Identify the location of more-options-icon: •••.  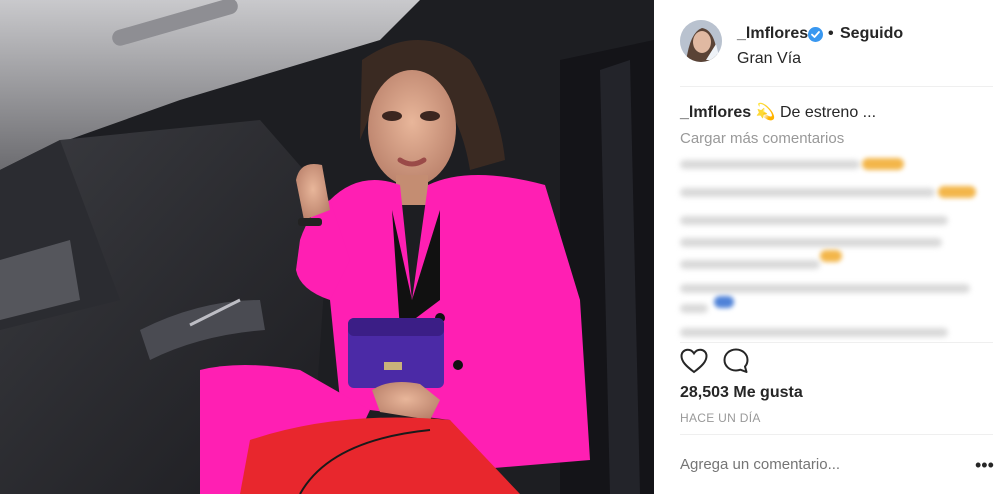
(984, 465).